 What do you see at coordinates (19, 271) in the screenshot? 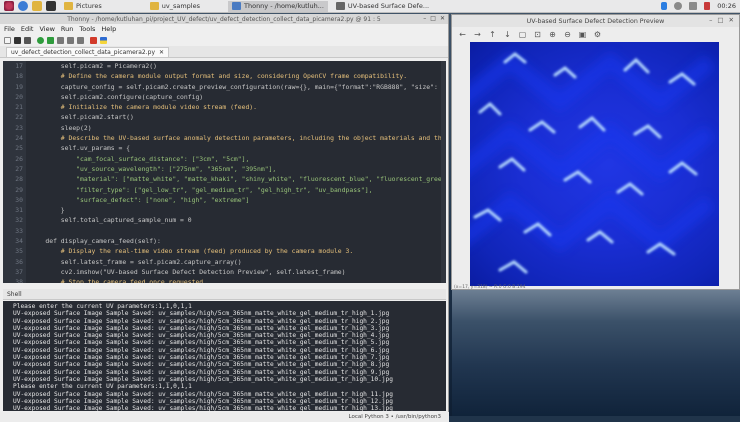
I see `line-number: 37` at bounding box center [19, 271].